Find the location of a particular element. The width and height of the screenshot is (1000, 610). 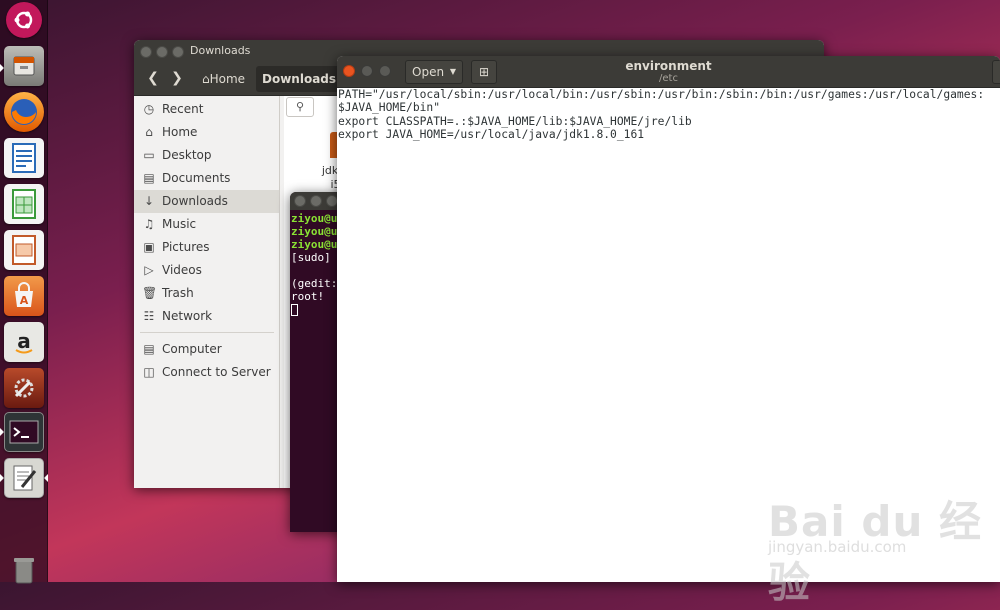

sidebar-item-connect-to-server: ◫ Connect to Server is located at coordinates (206, 372).